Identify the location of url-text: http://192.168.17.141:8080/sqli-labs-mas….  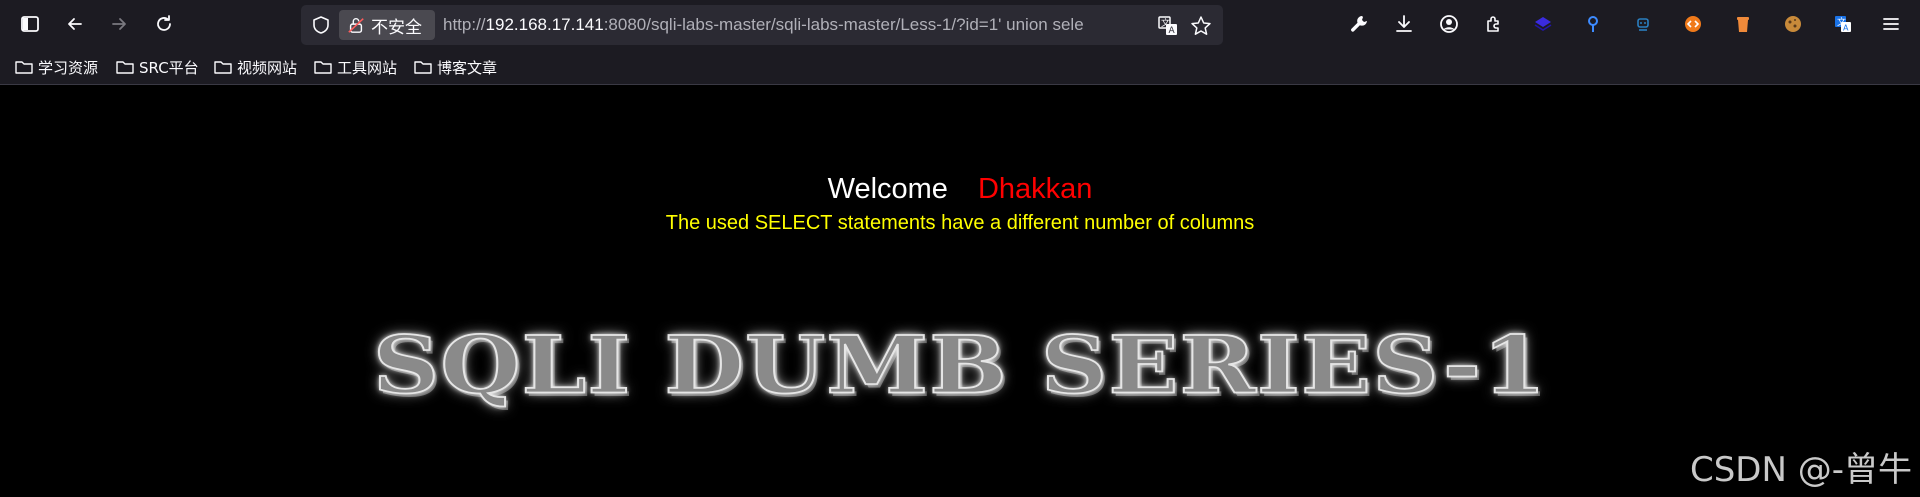
(795, 25).